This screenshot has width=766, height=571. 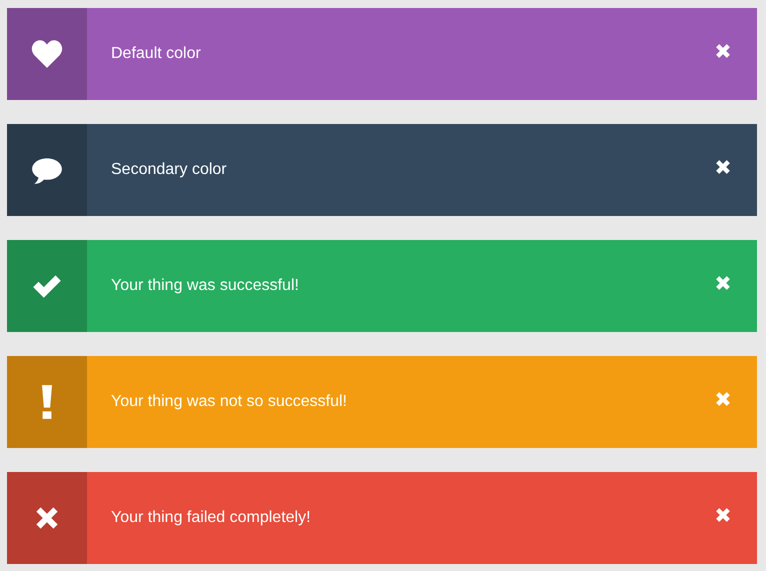 I want to click on alert-message: Secondary color, so click(x=169, y=170).